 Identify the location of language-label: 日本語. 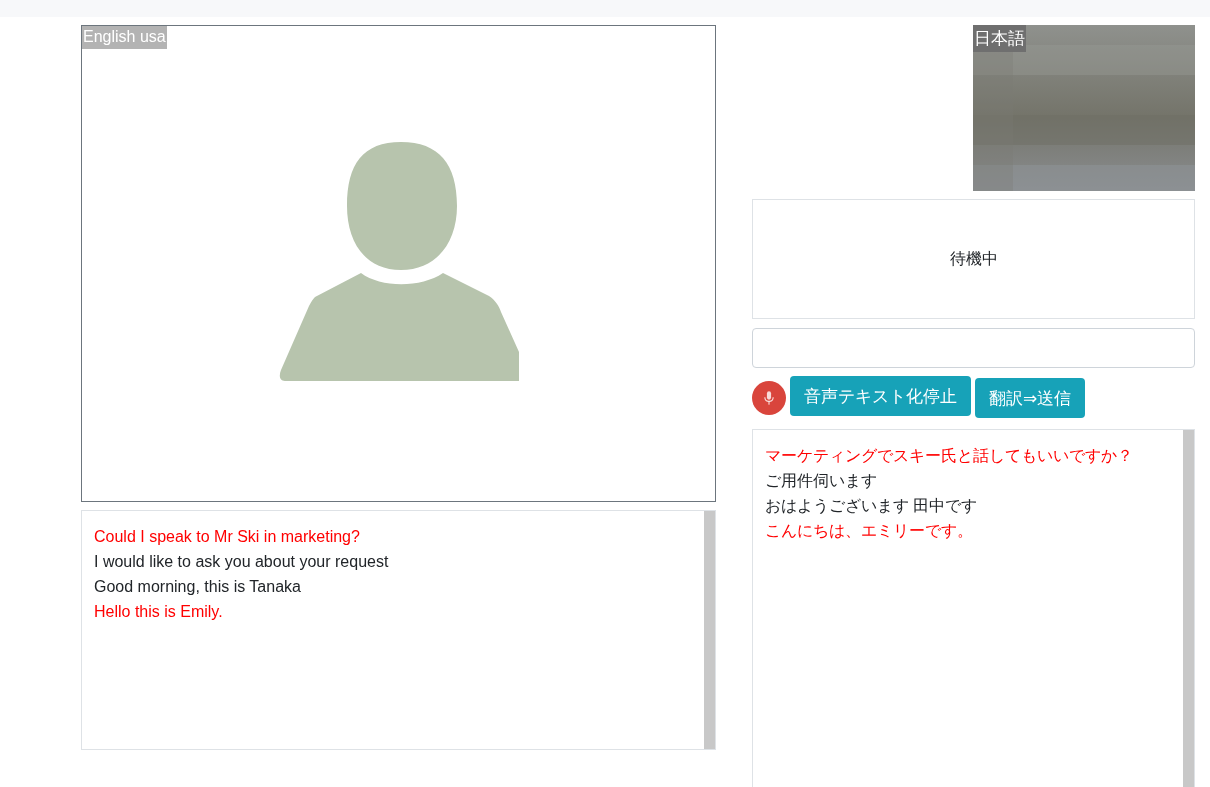
(999, 38).